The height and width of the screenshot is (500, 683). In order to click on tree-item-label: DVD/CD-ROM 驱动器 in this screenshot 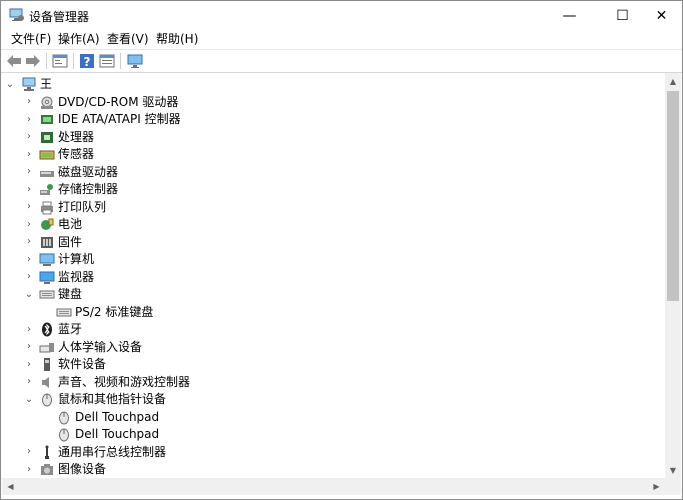, I will do `click(118, 101)`.